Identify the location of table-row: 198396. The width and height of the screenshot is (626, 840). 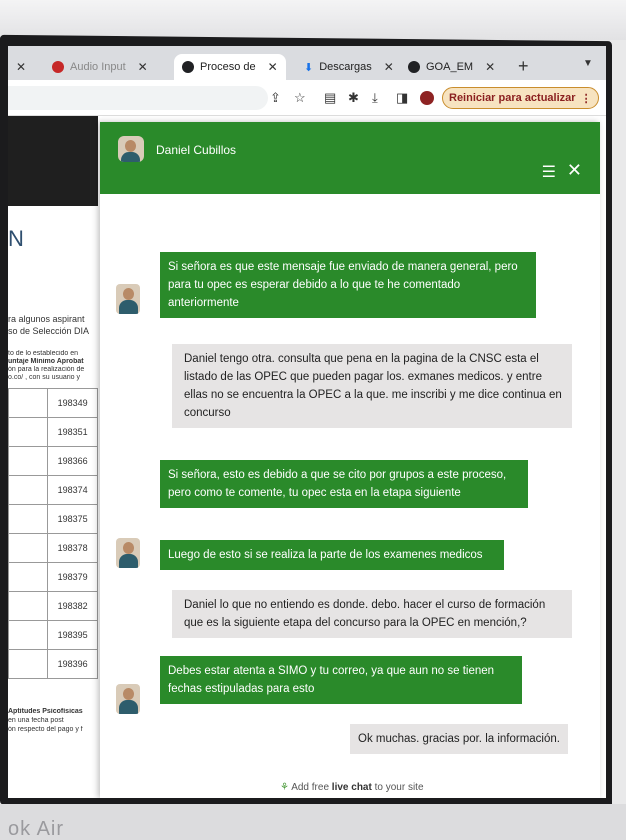
(53, 664).